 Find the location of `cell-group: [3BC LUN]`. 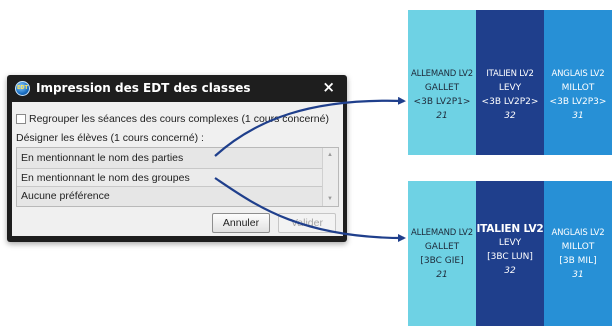

cell-group: [3BC LUN] is located at coordinates (510, 257).